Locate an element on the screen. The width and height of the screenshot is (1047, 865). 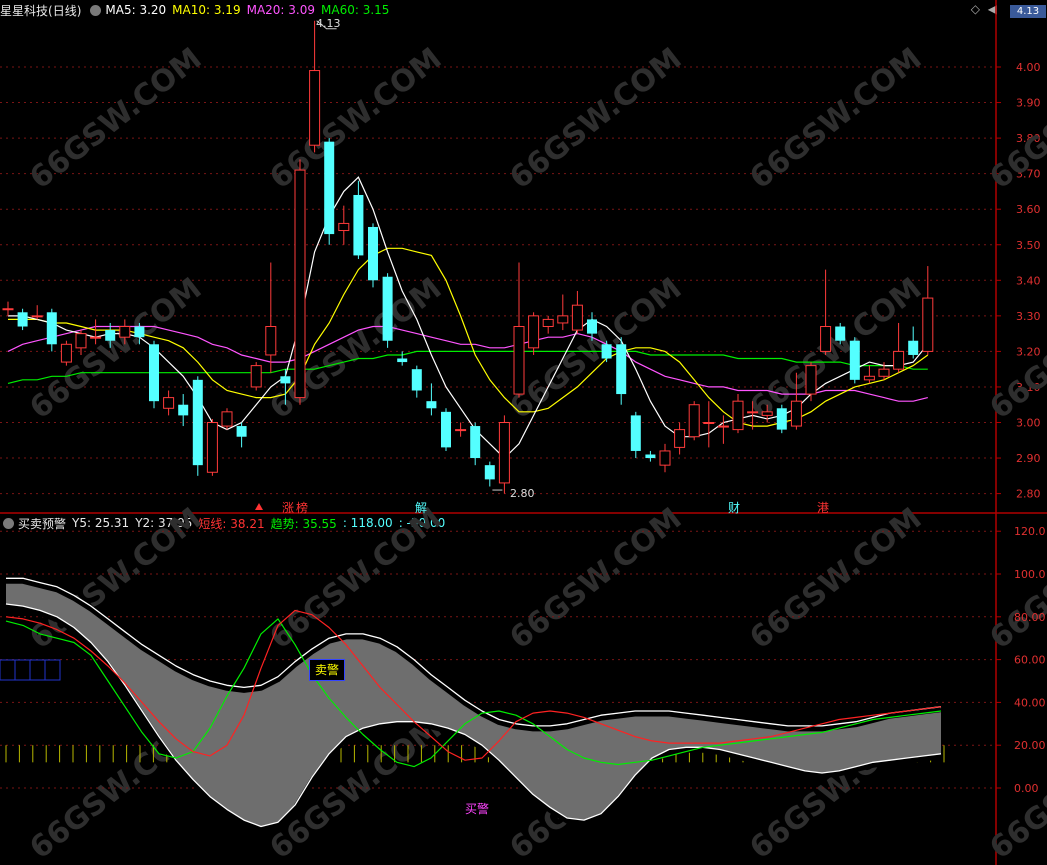
price-tick-label: 3.40 is located at coordinates (1028, 280).